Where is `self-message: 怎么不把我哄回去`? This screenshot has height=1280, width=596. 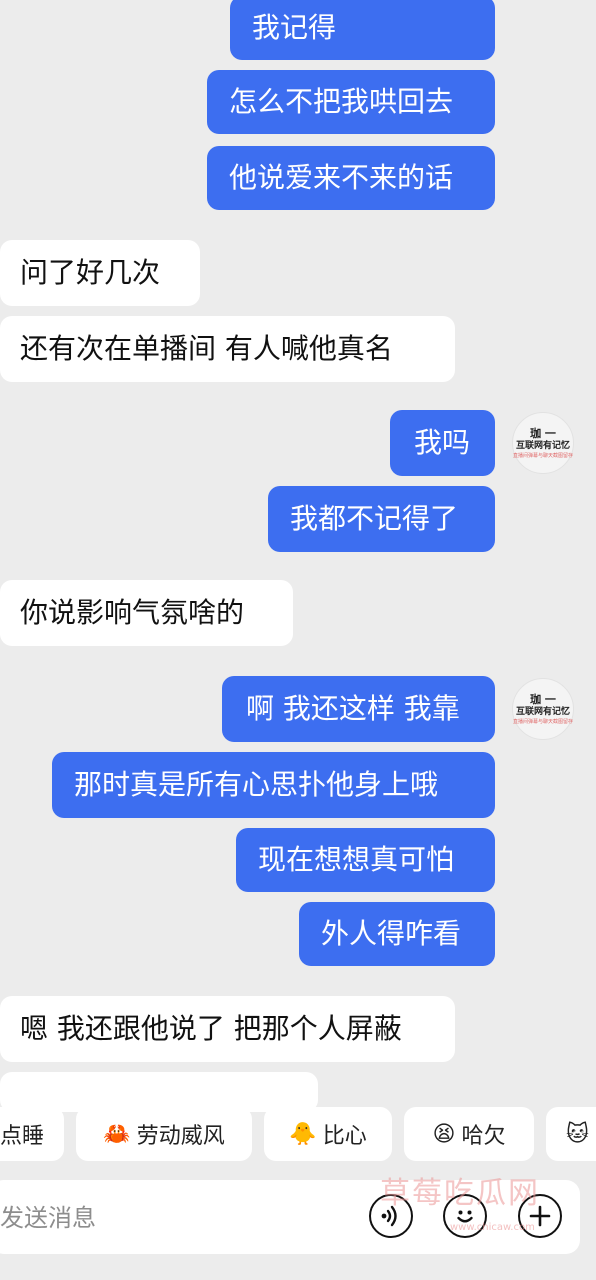 self-message: 怎么不把我哄回去 is located at coordinates (351, 102).